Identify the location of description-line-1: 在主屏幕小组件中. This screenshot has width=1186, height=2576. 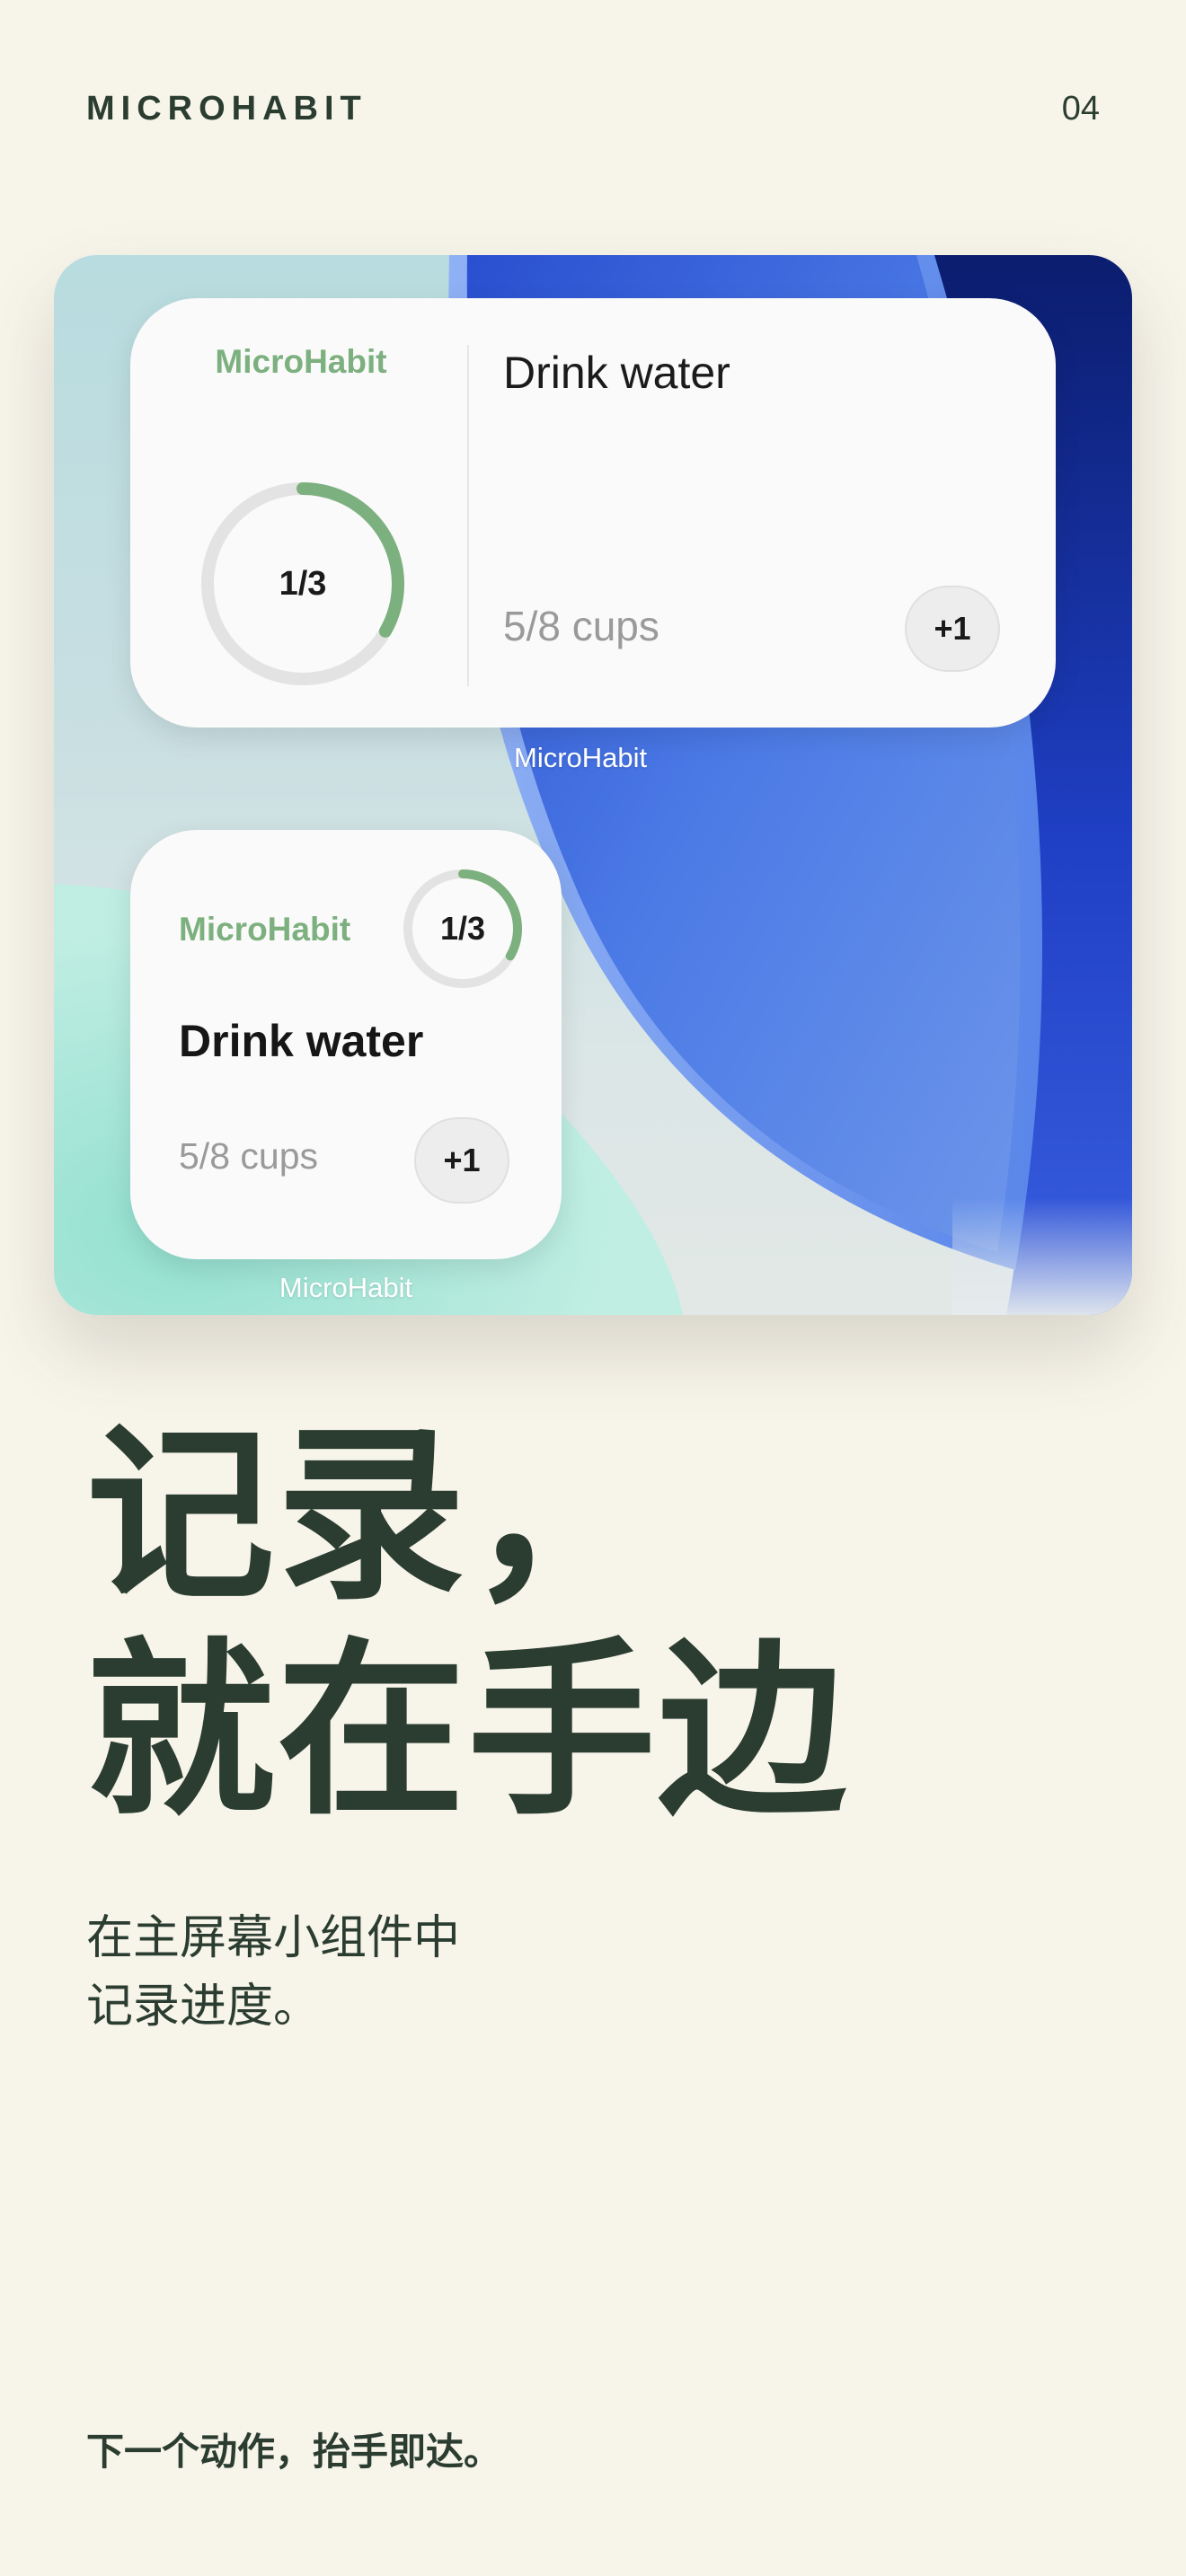
(273, 1938).